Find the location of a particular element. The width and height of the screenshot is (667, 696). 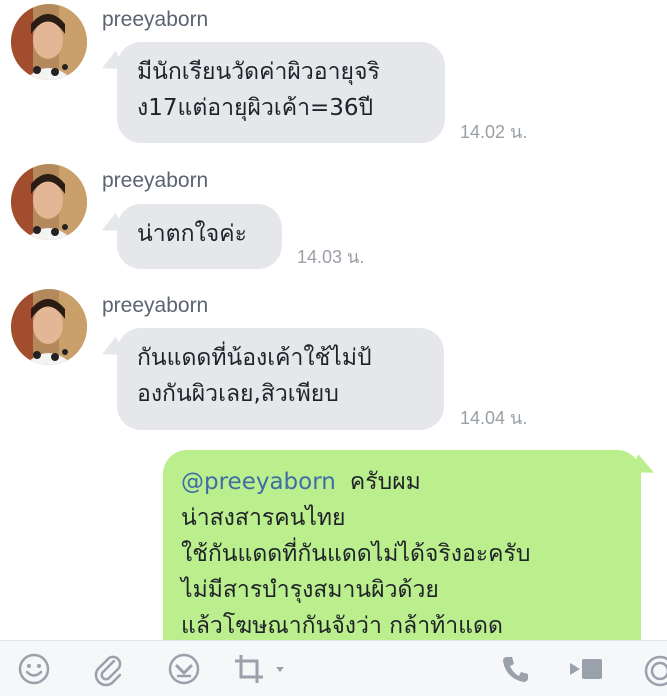

message-text: น่าสงสารคนไทย is located at coordinates (263, 518).